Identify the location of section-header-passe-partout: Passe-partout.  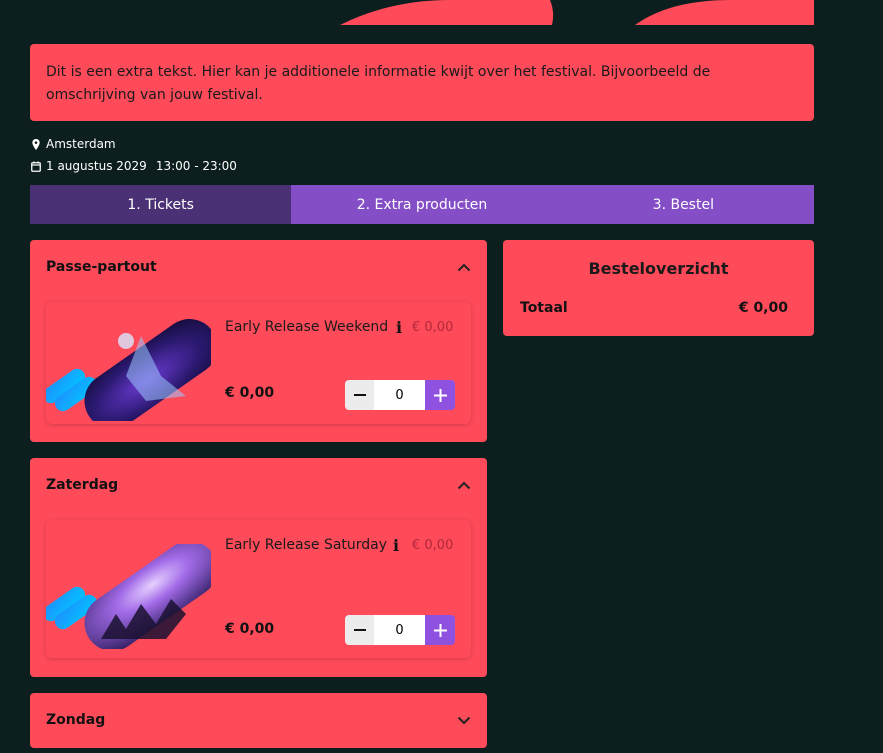
(258, 267).